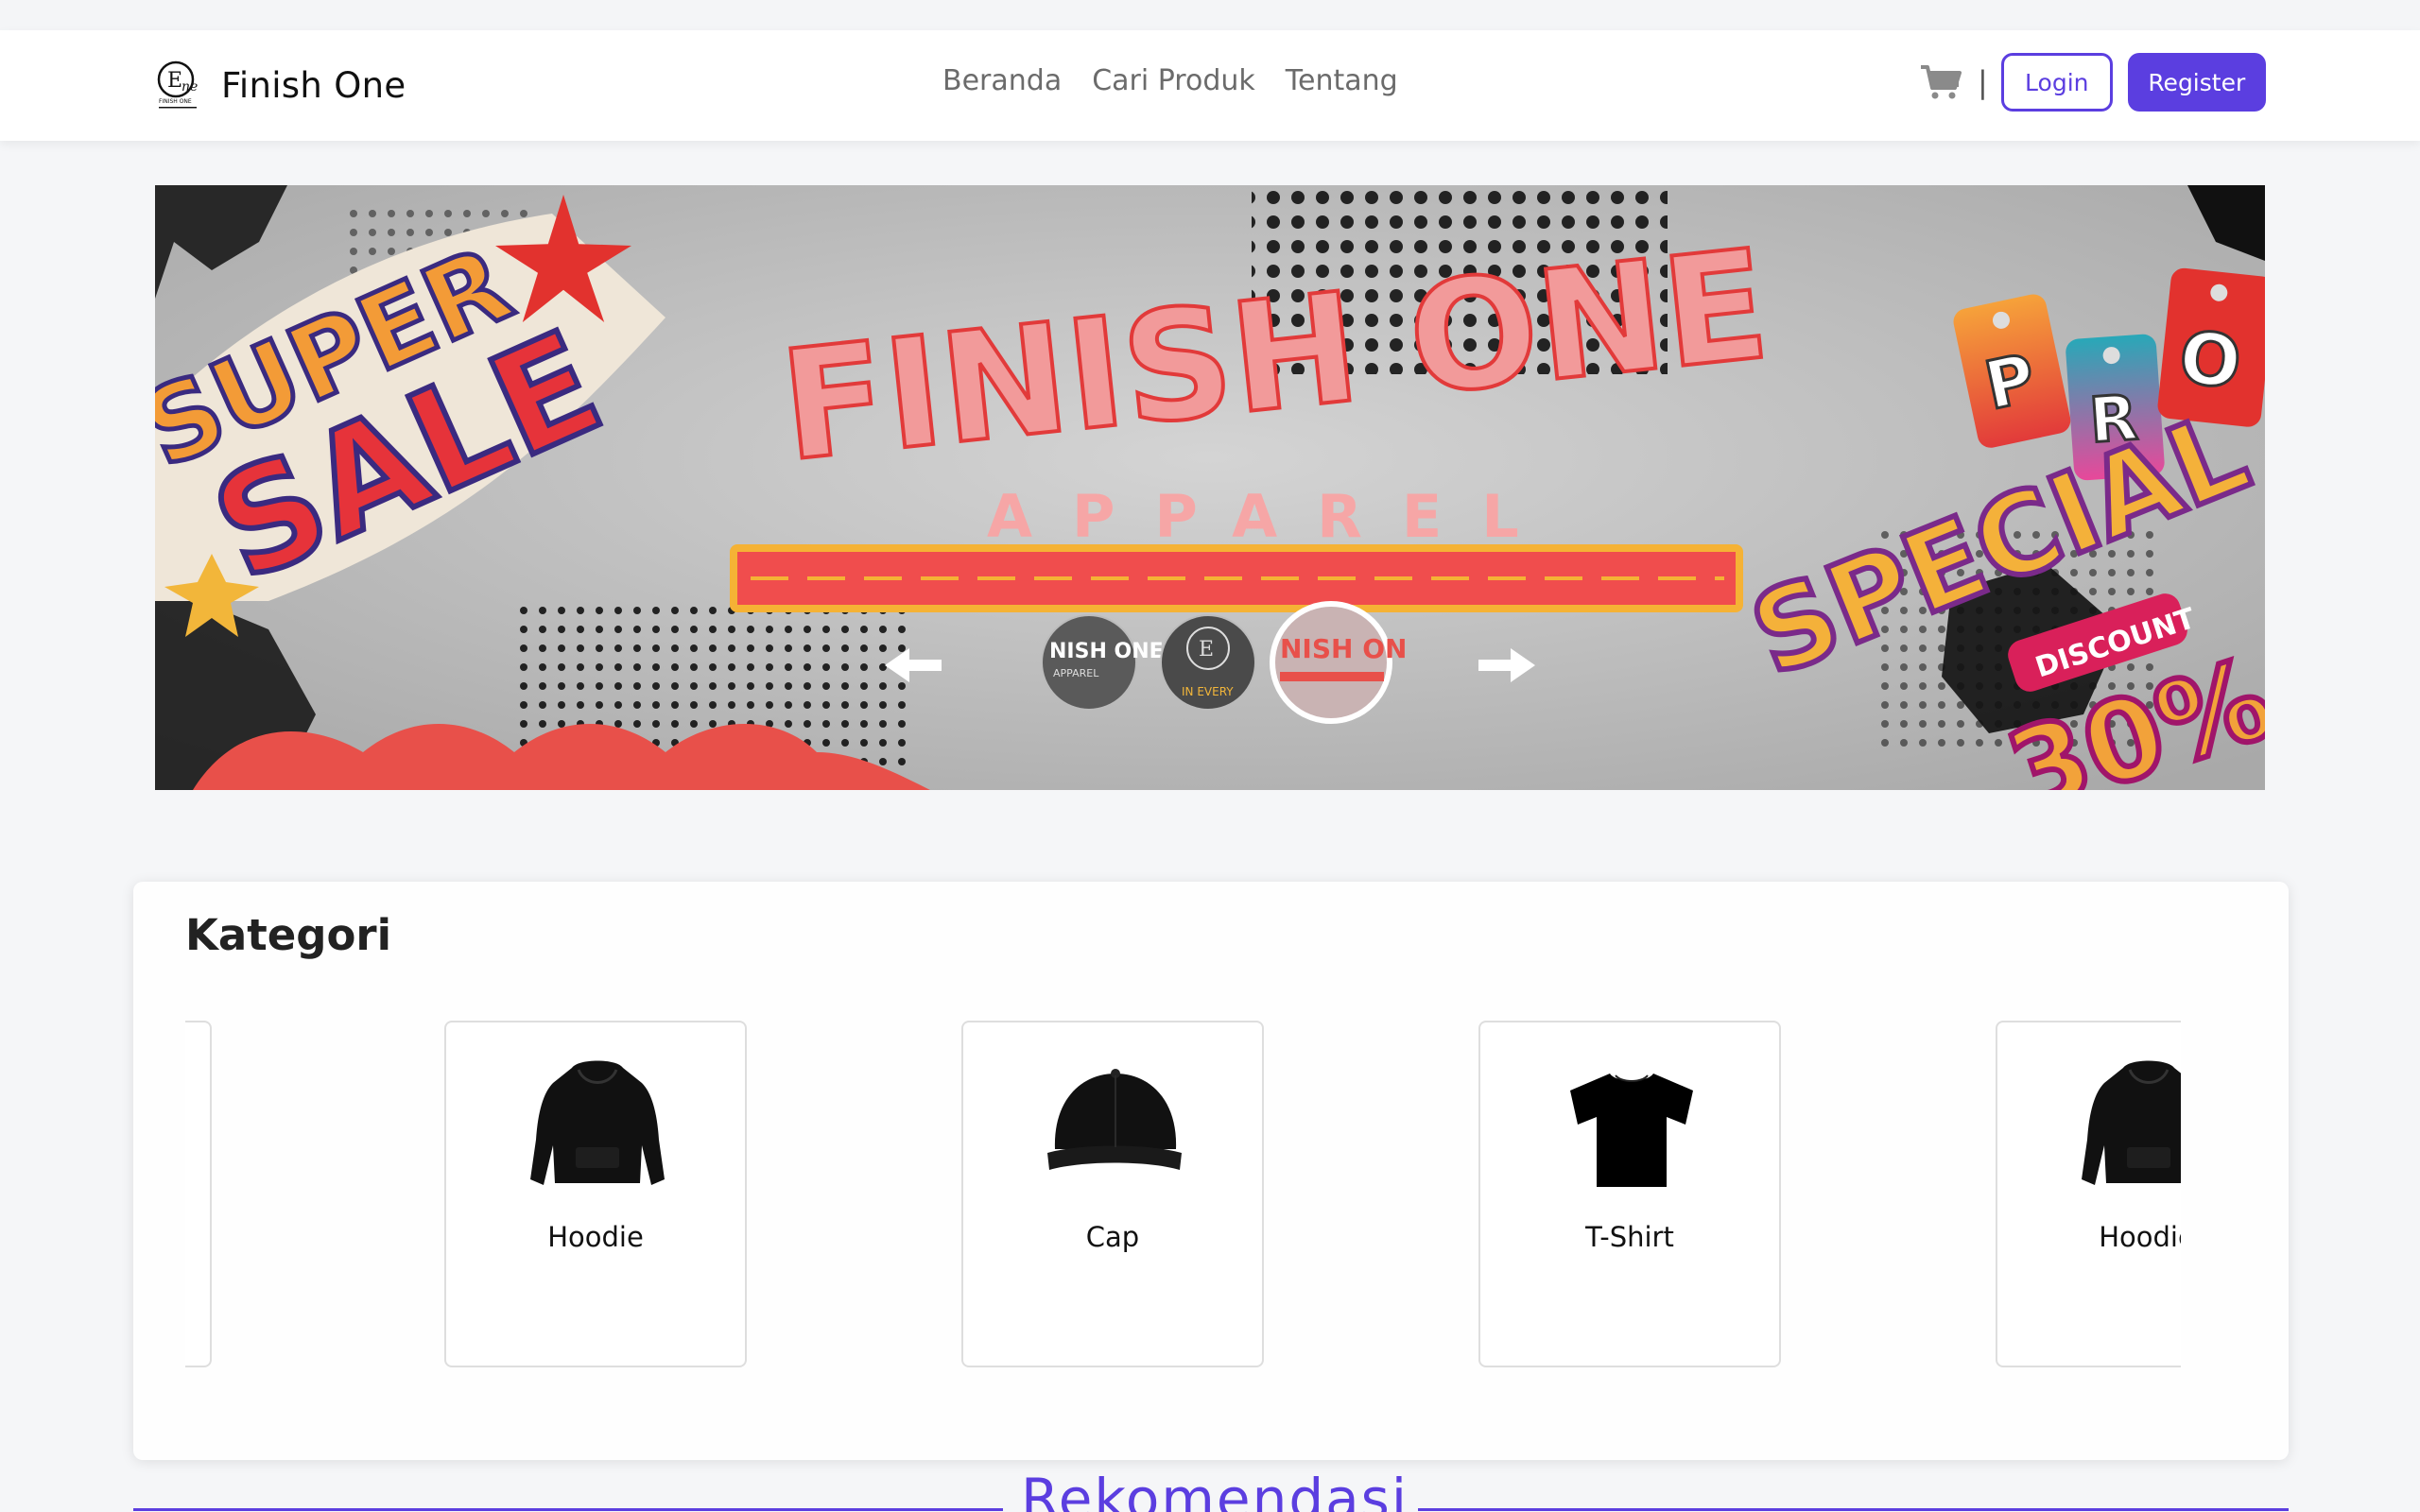  What do you see at coordinates (198, 1194) in the screenshot?
I see `category-card-partial` at bounding box center [198, 1194].